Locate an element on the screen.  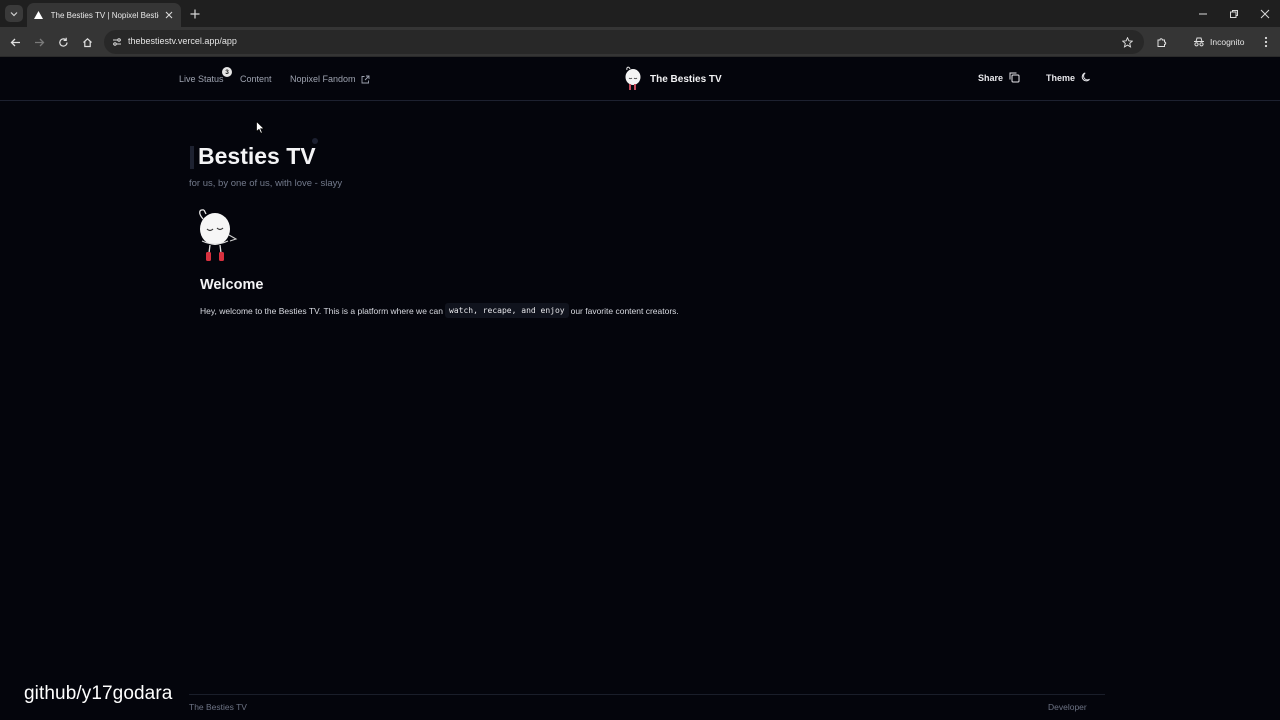
back-button is located at coordinates (15, 42).